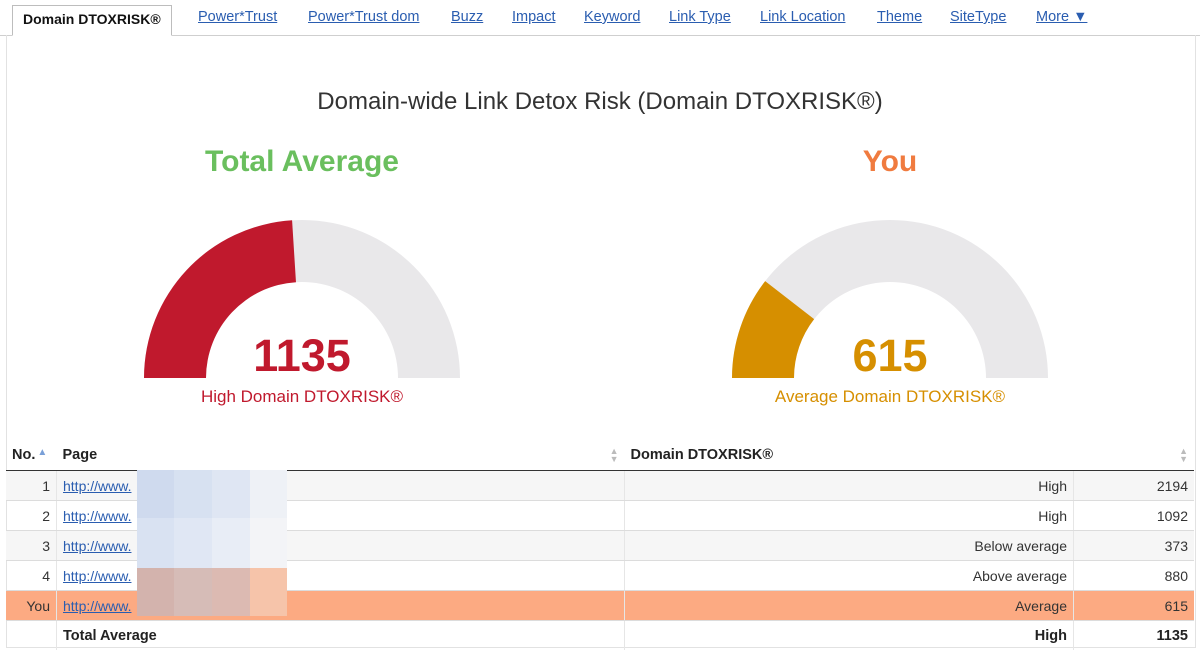 The image size is (1200, 653). I want to click on column-header-no: No. ▲, so click(31, 455).